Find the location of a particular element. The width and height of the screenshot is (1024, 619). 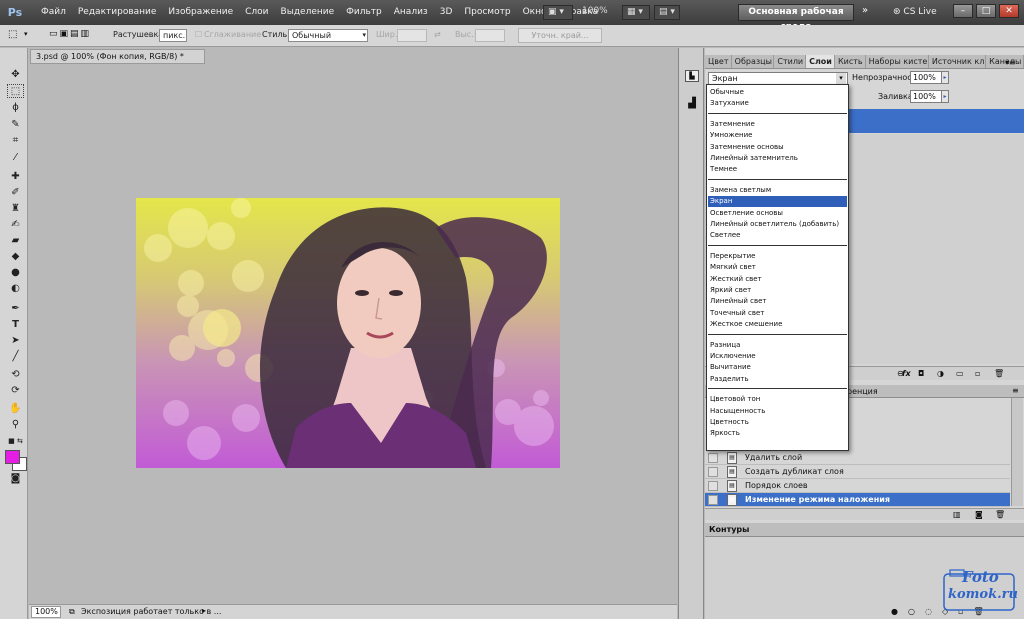

swap-icon: ⇄ is located at coordinates (437, 34).